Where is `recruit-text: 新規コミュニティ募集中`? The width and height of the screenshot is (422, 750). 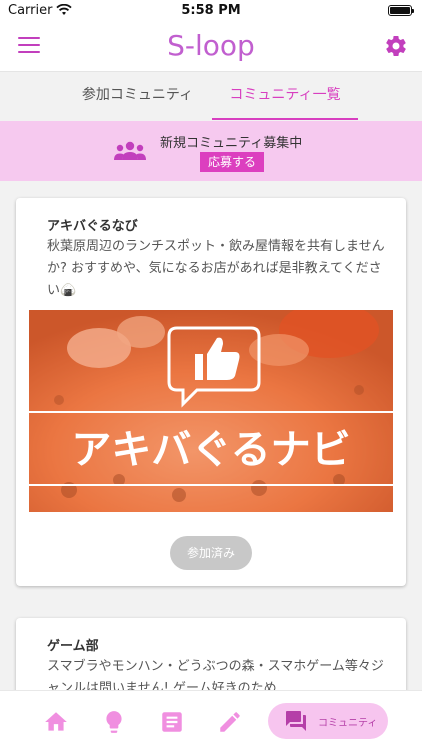 recruit-text: 新規コミュニティ募集中 is located at coordinates (231, 143).